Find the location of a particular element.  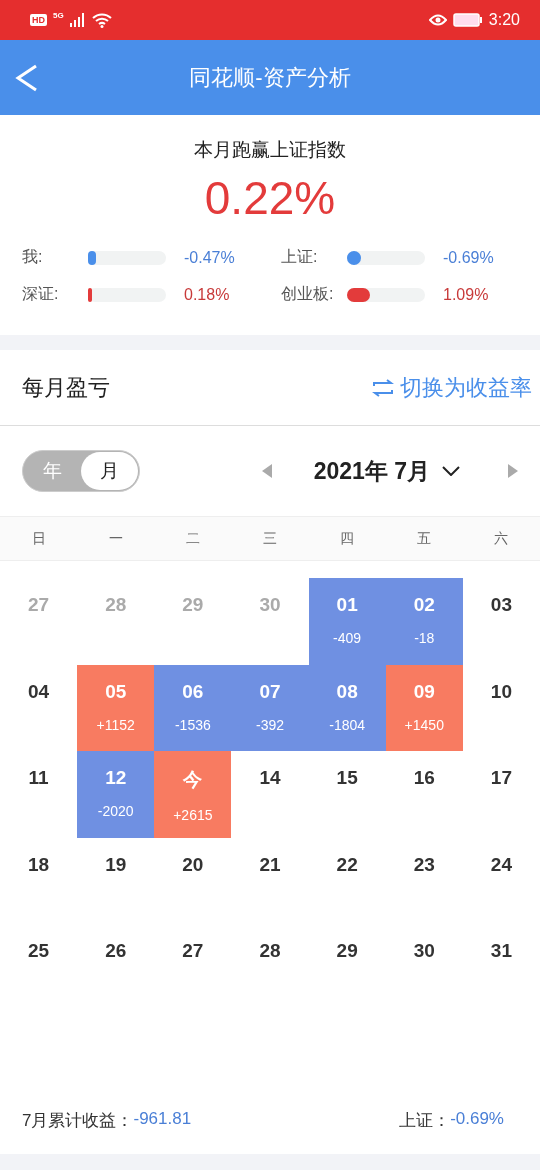

weekday-label: 三 is located at coordinates (270, 538).